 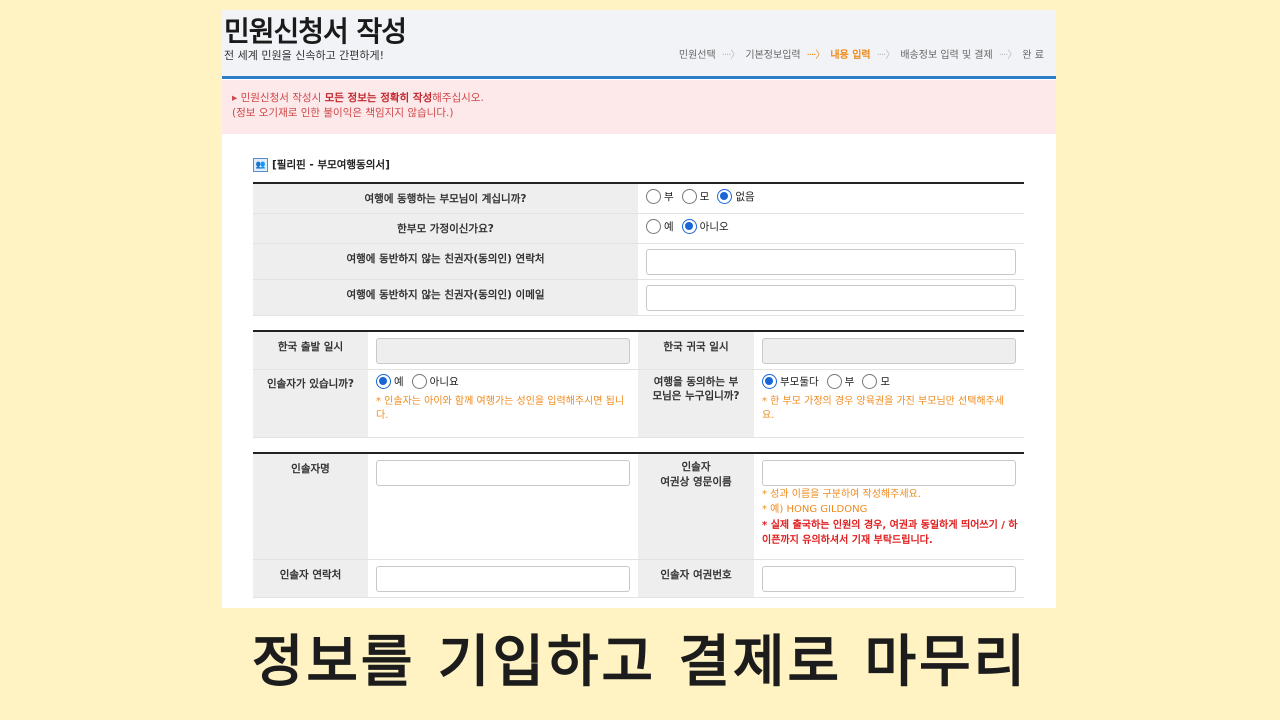 What do you see at coordinates (841, 494) in the screenshot?
I see `english-name-note-1: * 성과 이름을 구분하여 작성해주세요.` at bounding box center [841, 494].